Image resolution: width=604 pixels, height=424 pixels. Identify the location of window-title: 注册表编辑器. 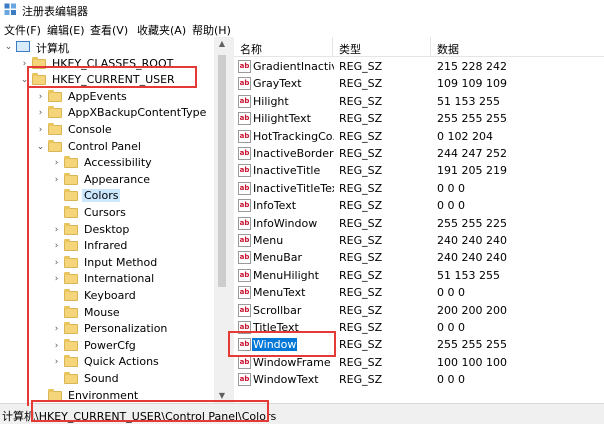
(55, 11).